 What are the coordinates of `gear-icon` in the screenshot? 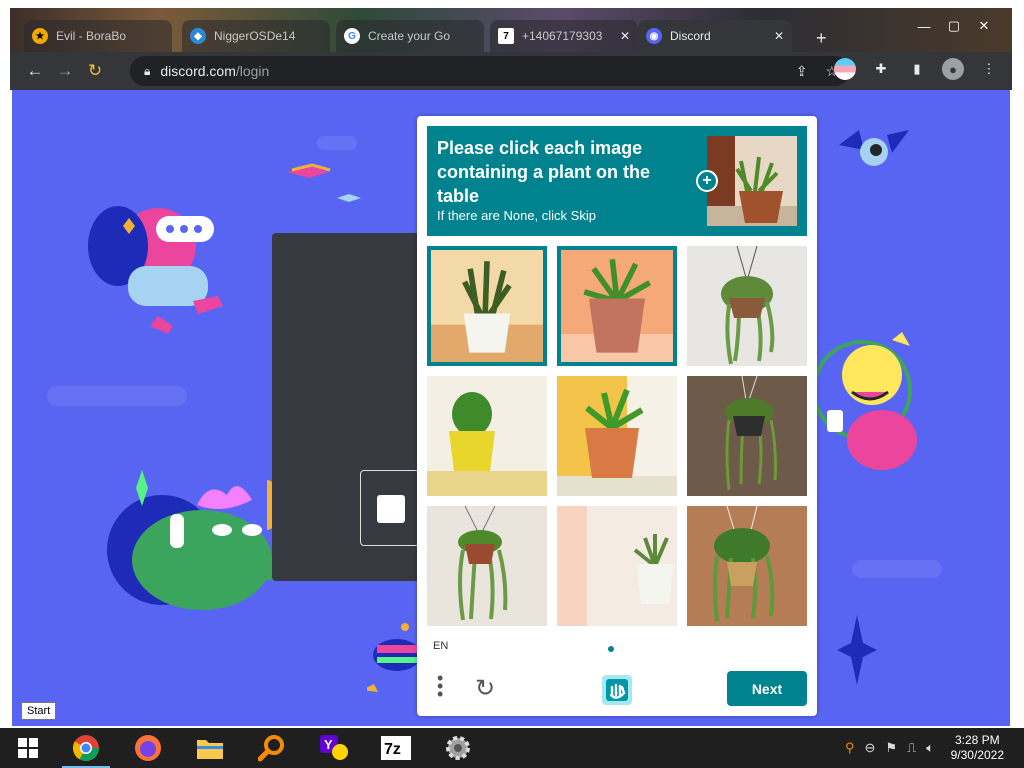 It's located at (458, 748).